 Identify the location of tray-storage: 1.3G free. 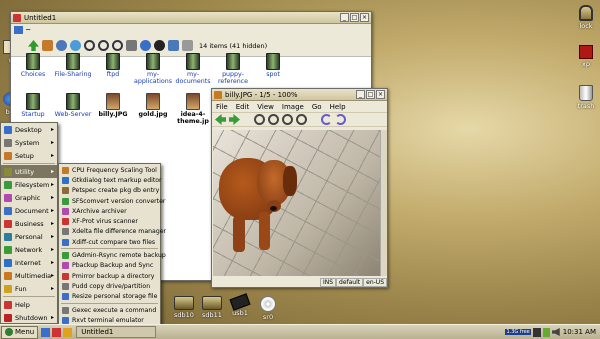
(518, 332).